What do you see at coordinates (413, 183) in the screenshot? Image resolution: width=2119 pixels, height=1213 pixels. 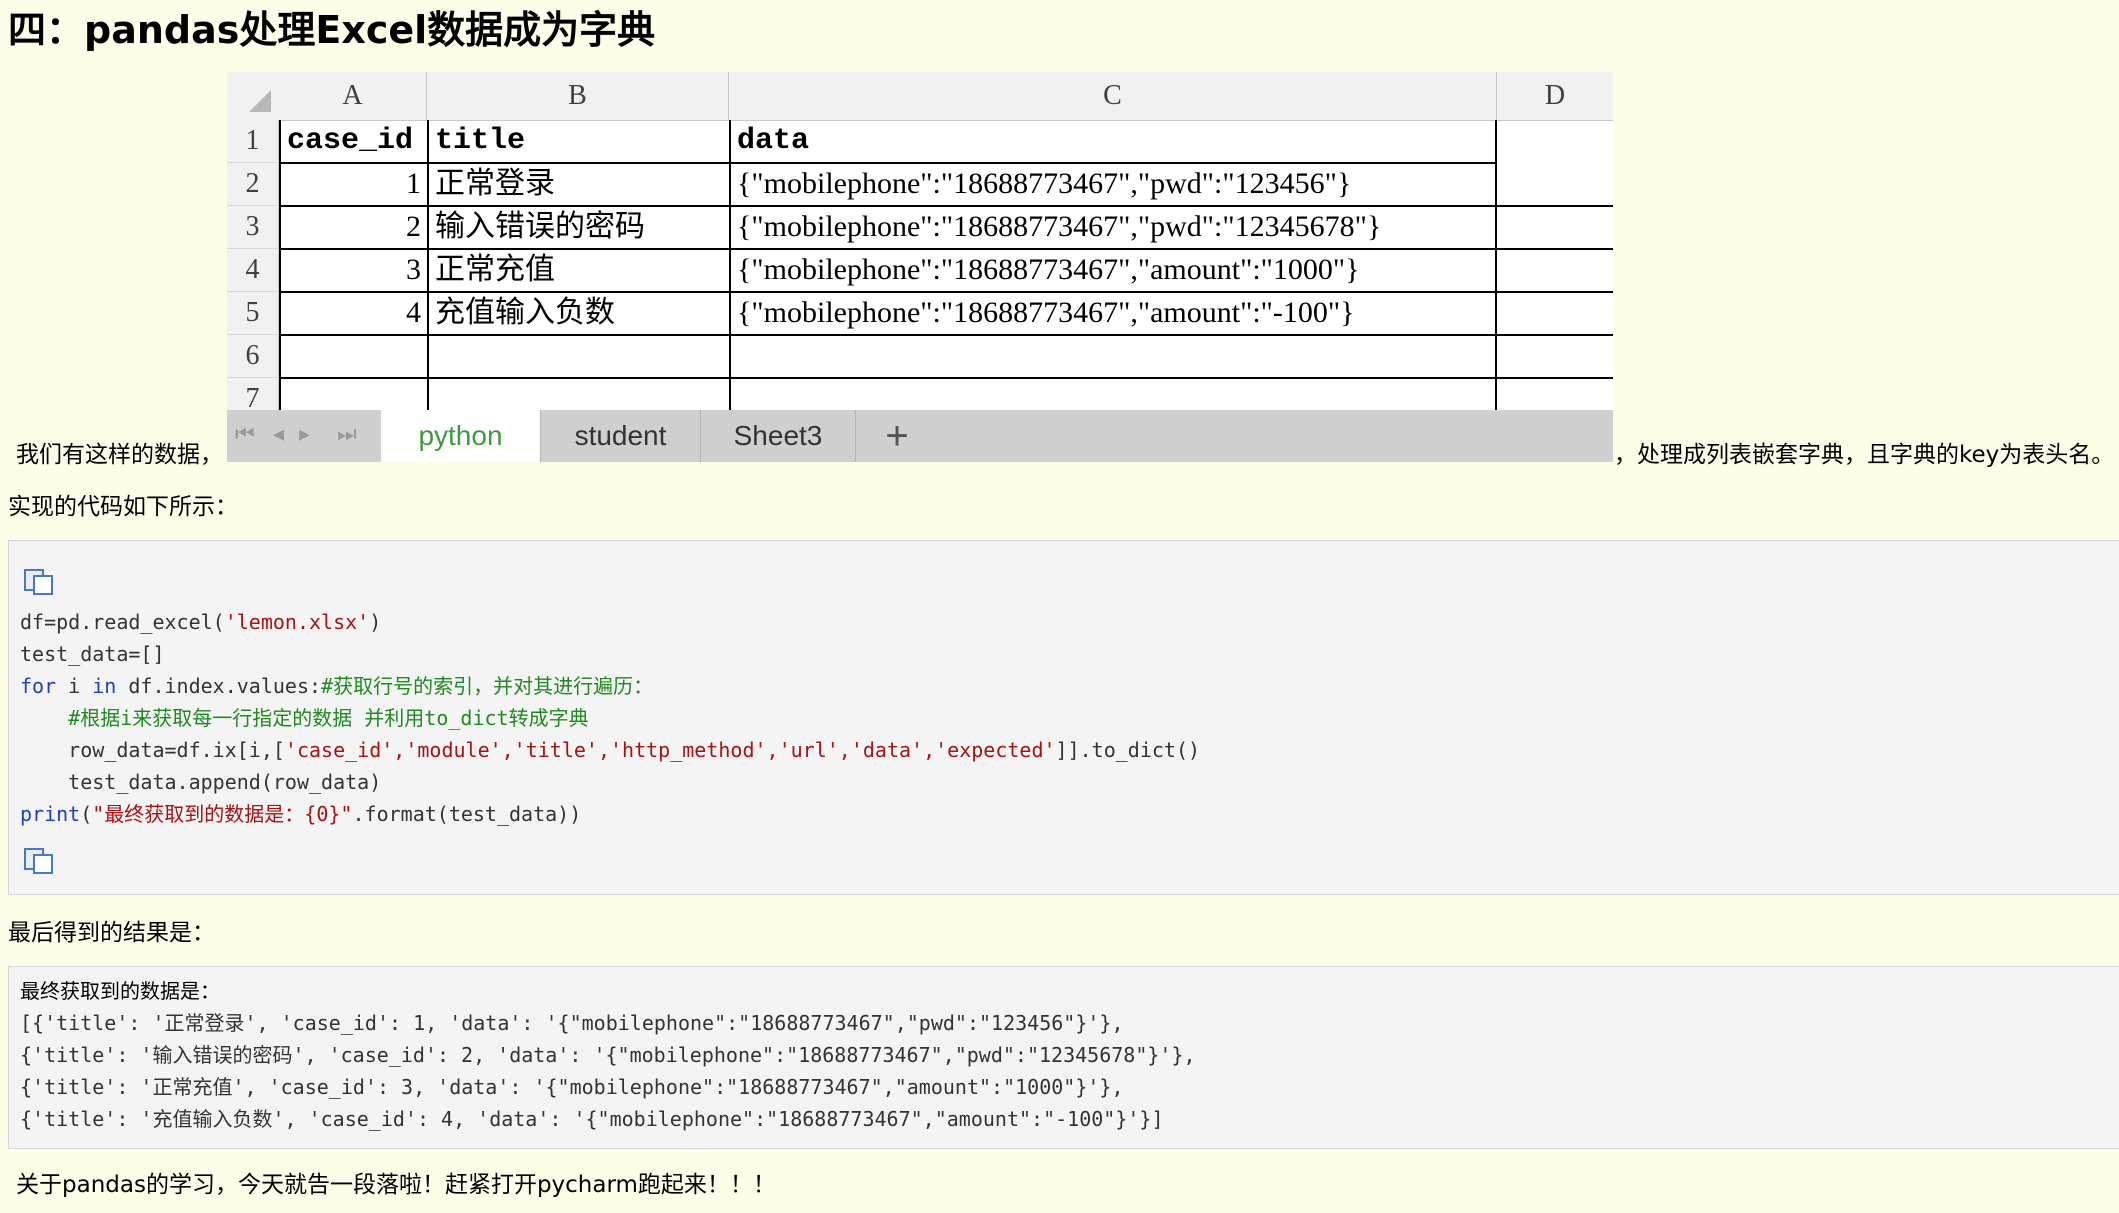 I see `cell-a2: 1` at bounding box center [413, 183].